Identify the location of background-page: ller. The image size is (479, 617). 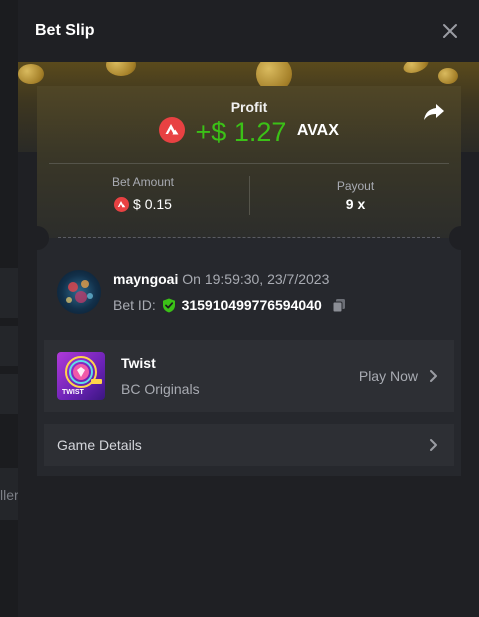
(9, 308).